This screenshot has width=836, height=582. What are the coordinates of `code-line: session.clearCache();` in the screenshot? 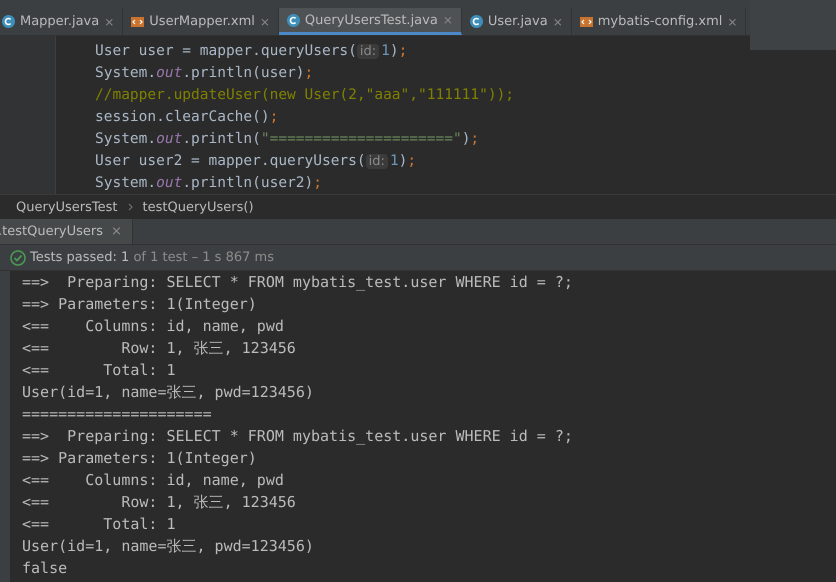 It's located at (187, 117).